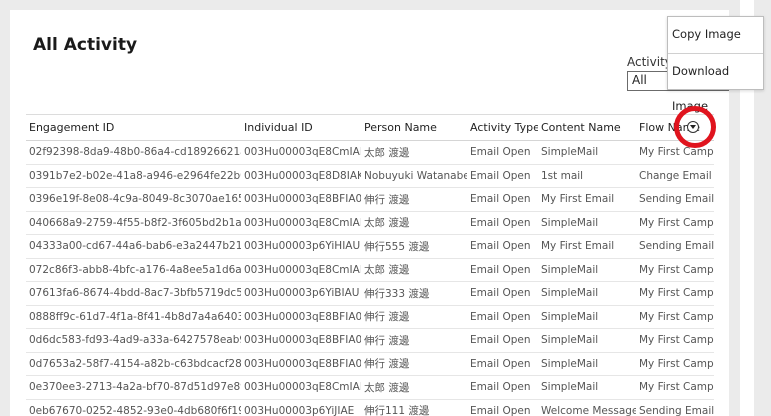 This screenshot has width=771, height=416. I want to click on column-header-0: Engagement ID, so click(133, 128).